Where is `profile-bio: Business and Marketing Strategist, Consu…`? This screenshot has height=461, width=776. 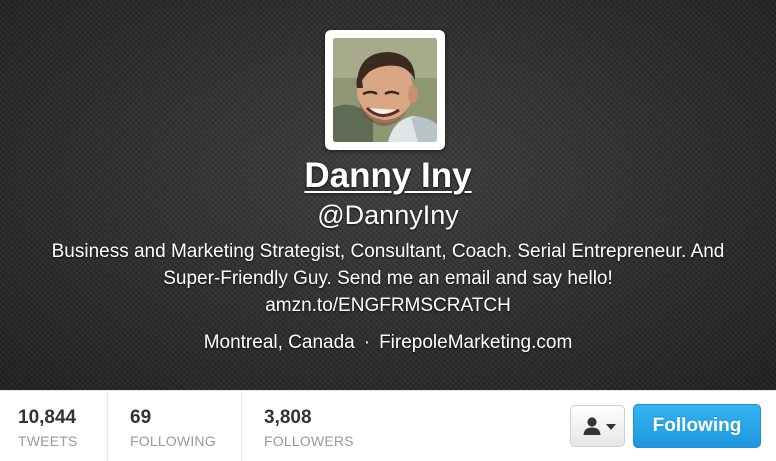
profile-bio: Business and Marketing Strategist, Consu… is located at coordinates (388, 278).